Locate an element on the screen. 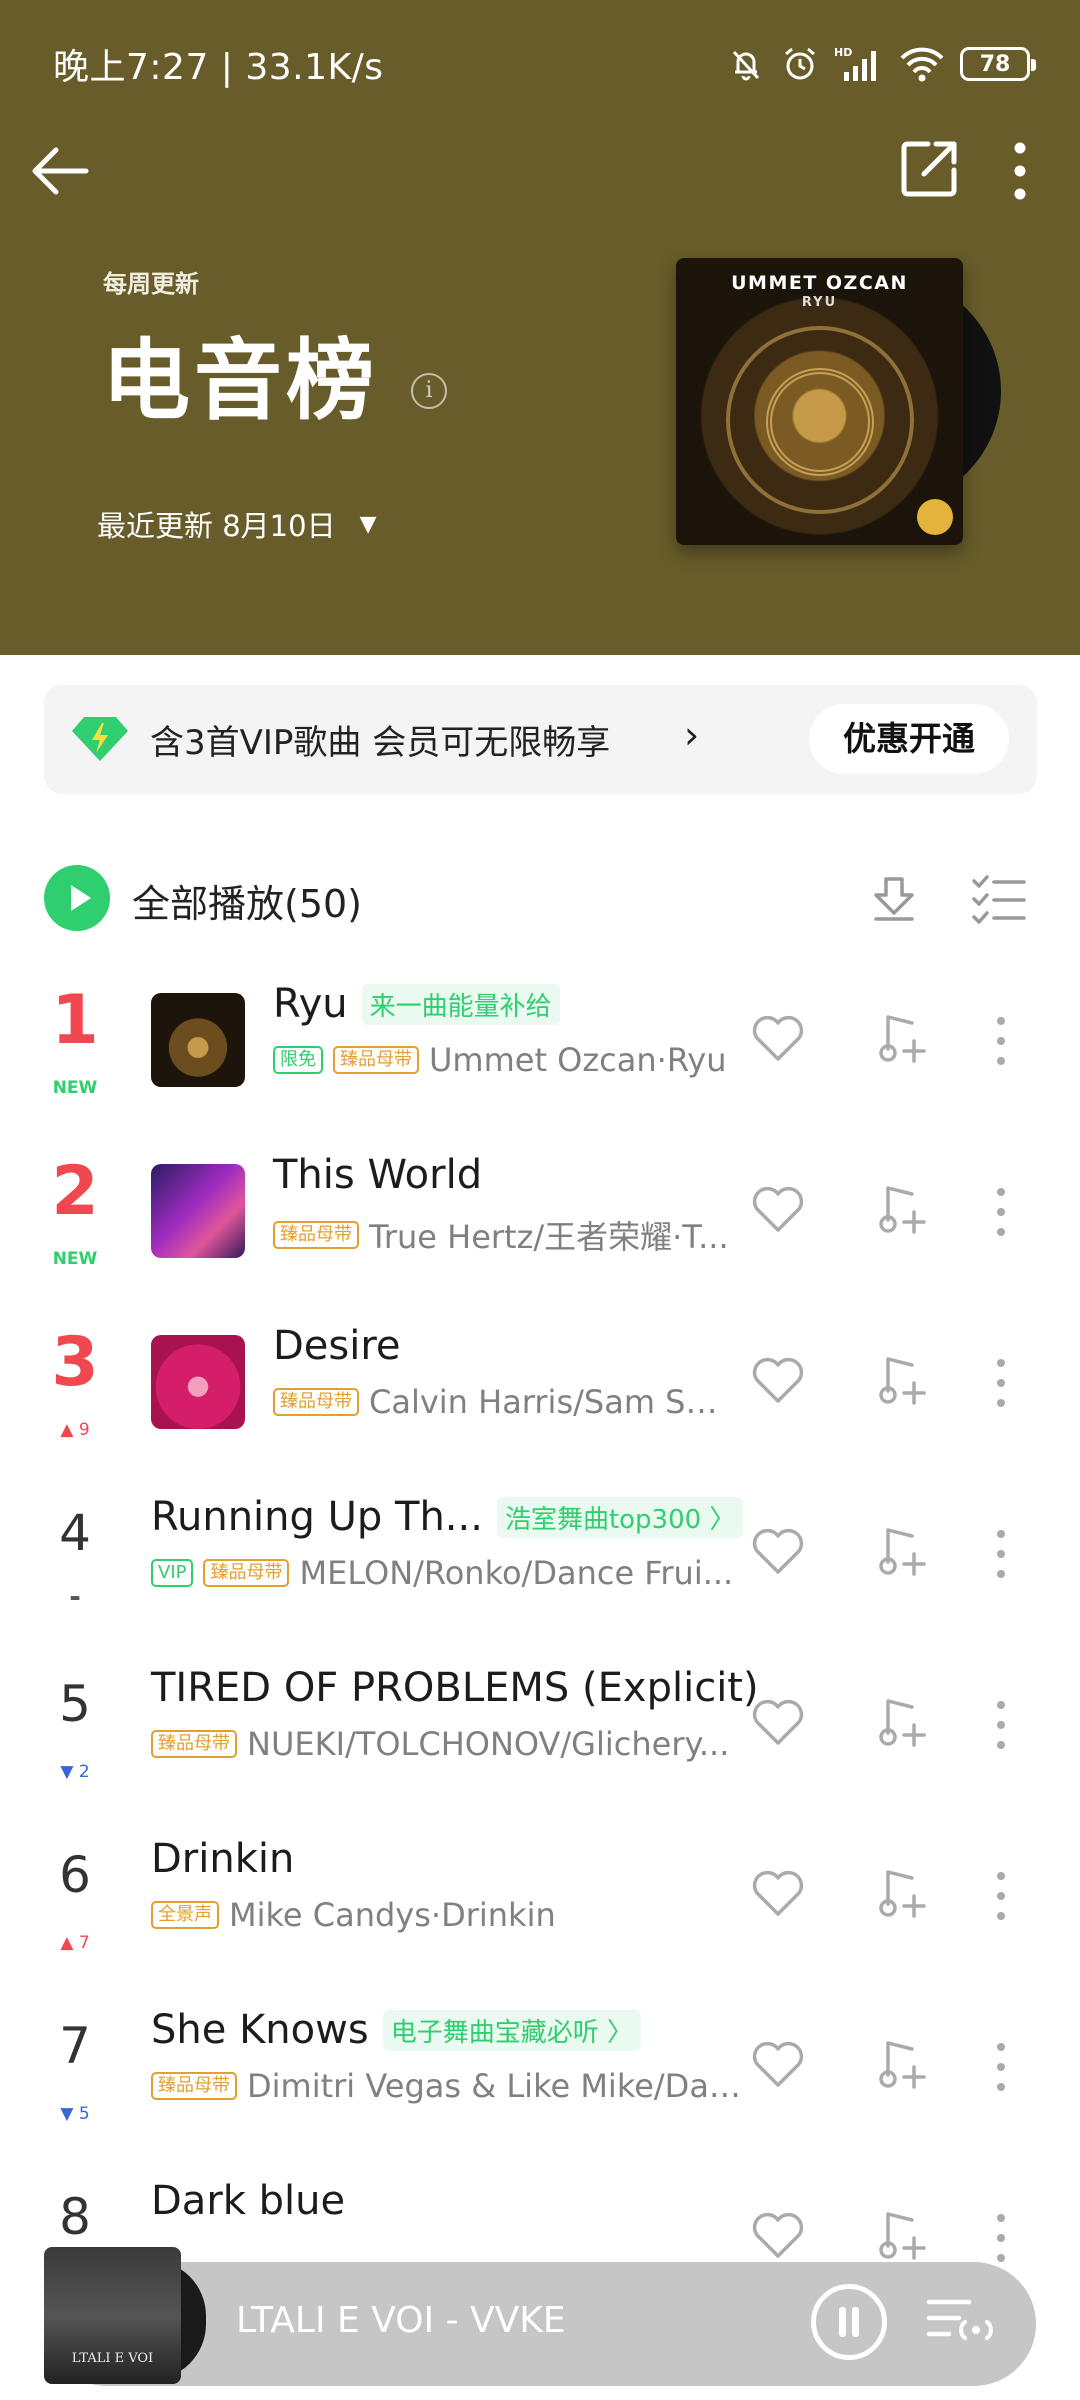 The width and height of the screenshot is (1080, 2400). alarm-icon is located at coordinates (800, 63).